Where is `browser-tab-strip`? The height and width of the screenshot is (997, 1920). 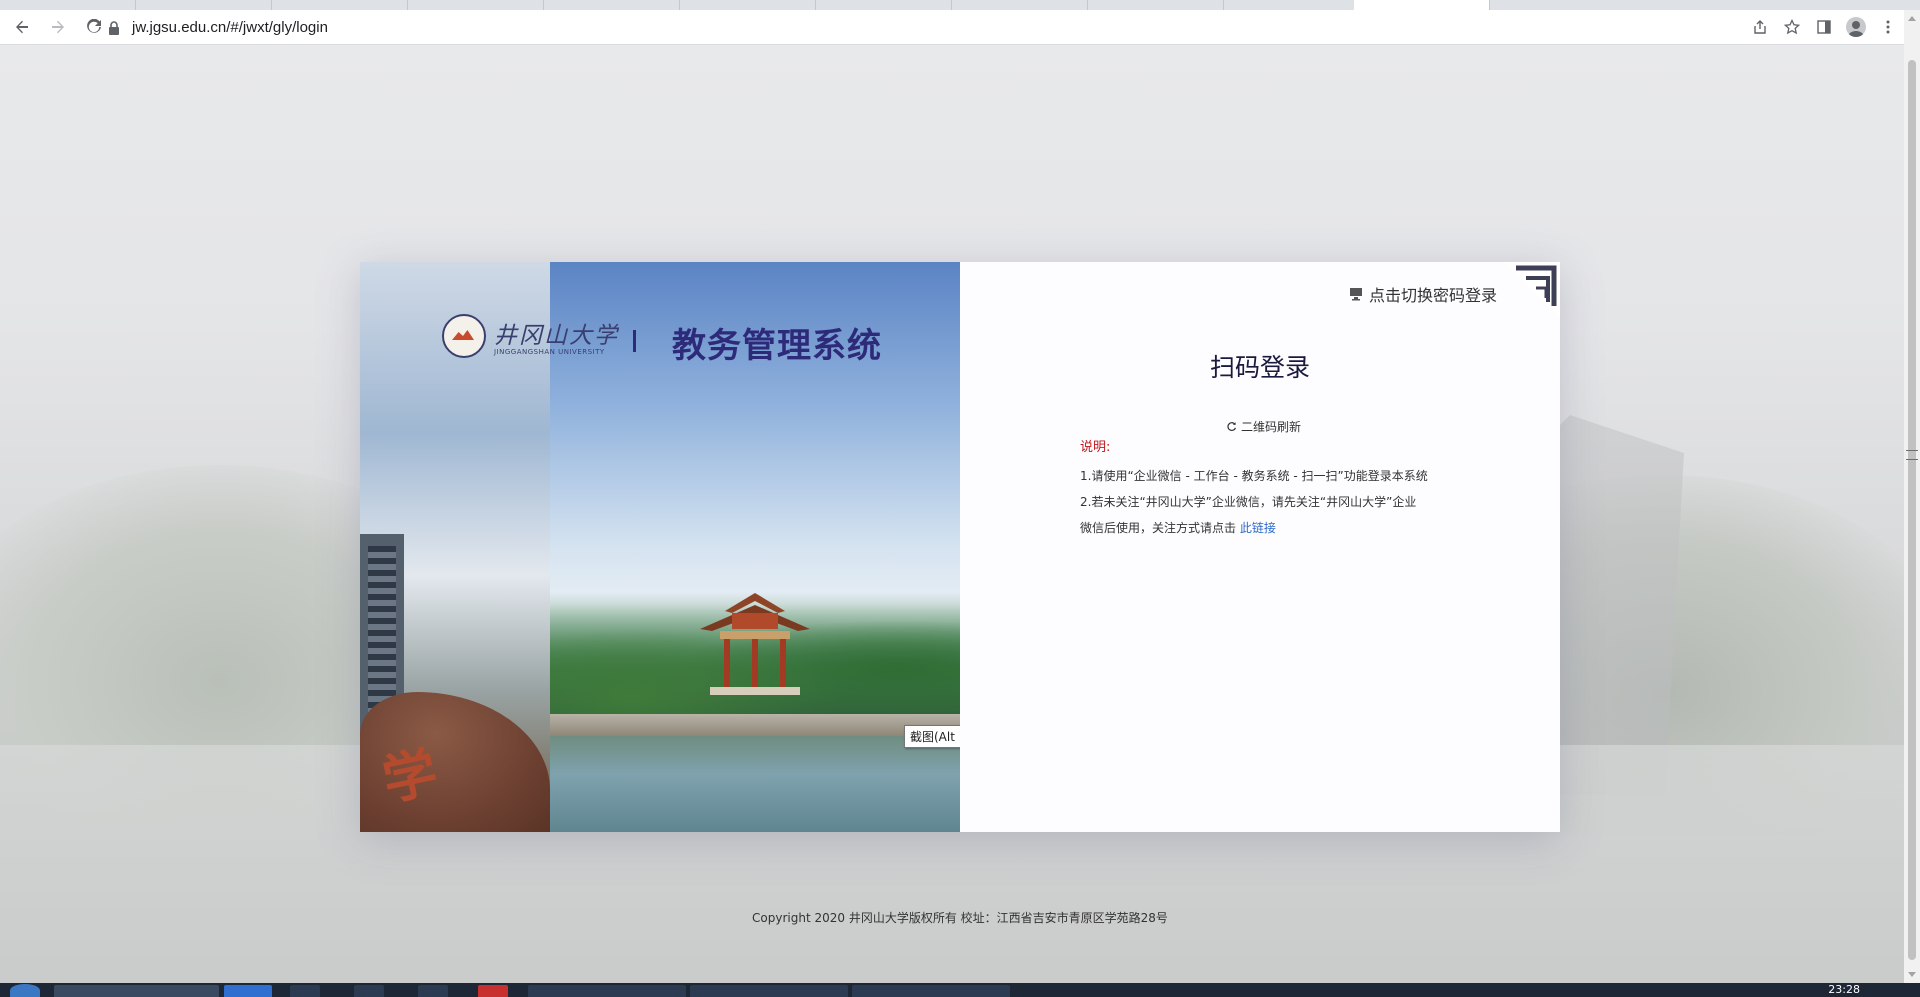
browser-tab-strip is located at coordinates (960, 5).